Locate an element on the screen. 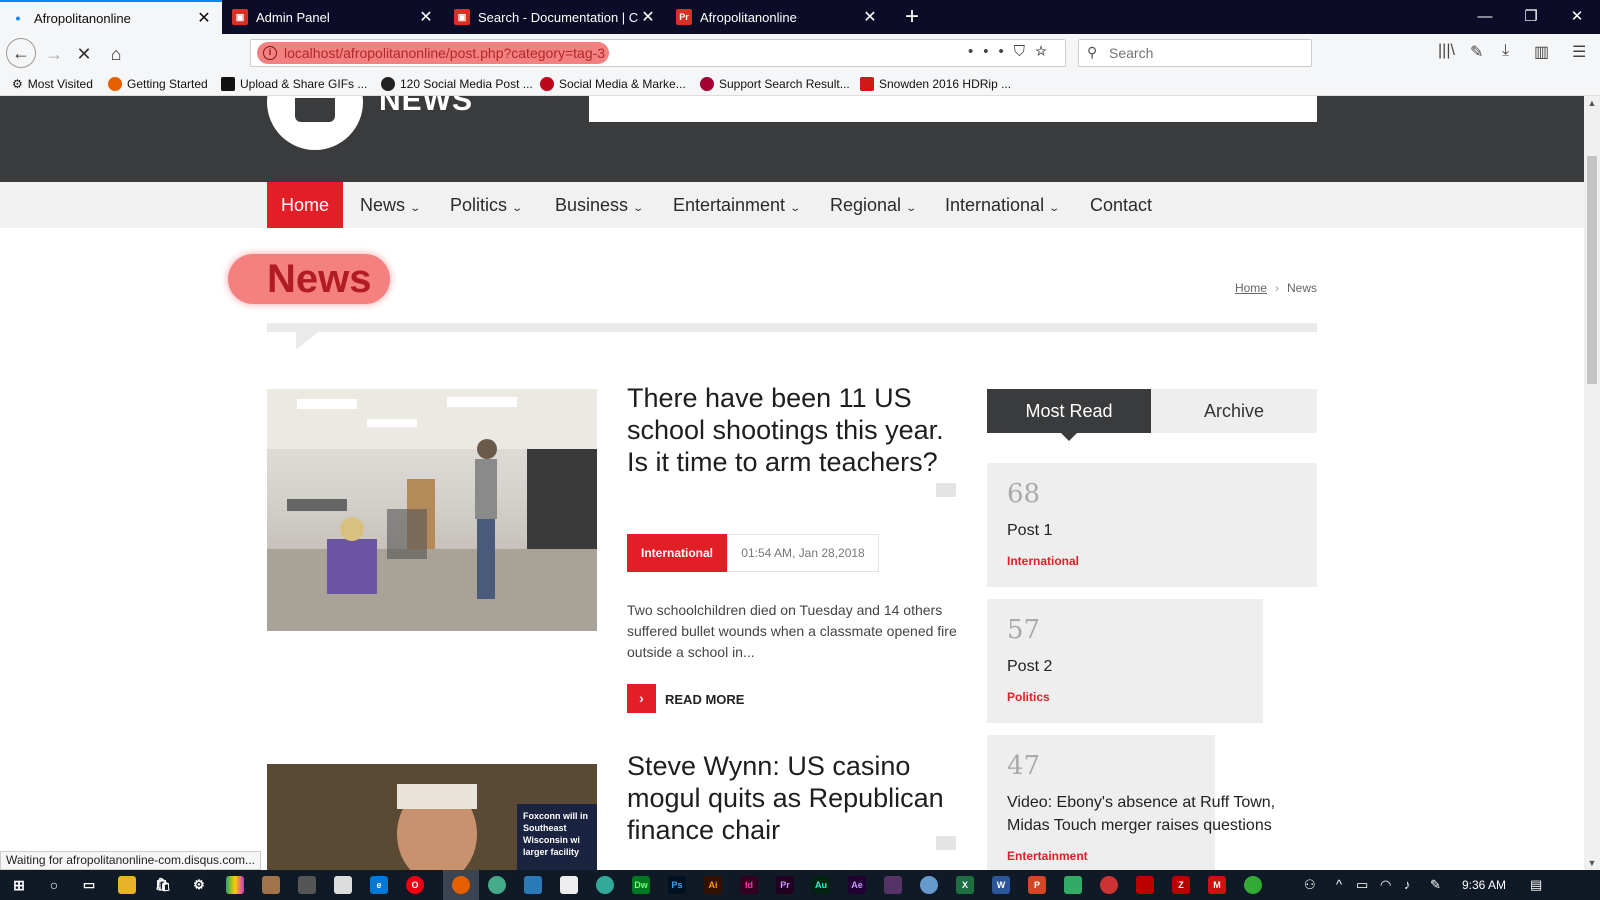 The image size is (1600, 900). more-actions-icon: ••• is located at coordinates (991, 51).